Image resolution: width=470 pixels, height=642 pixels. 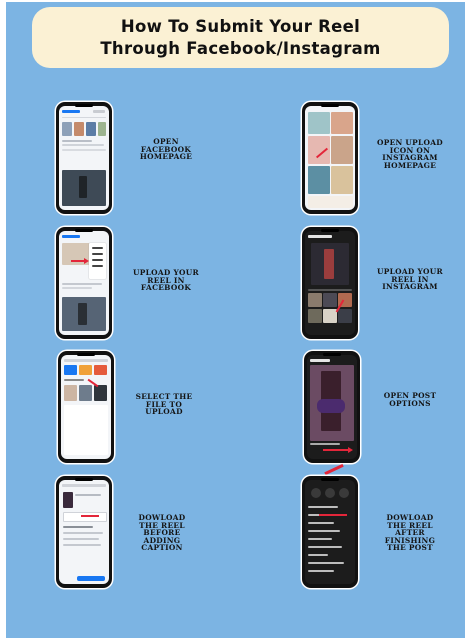 I want to click on step-label-download-before-caption: DOWLOAD THE REEL BEFORE ADDING CAPTION, so click(x=162, y=533).